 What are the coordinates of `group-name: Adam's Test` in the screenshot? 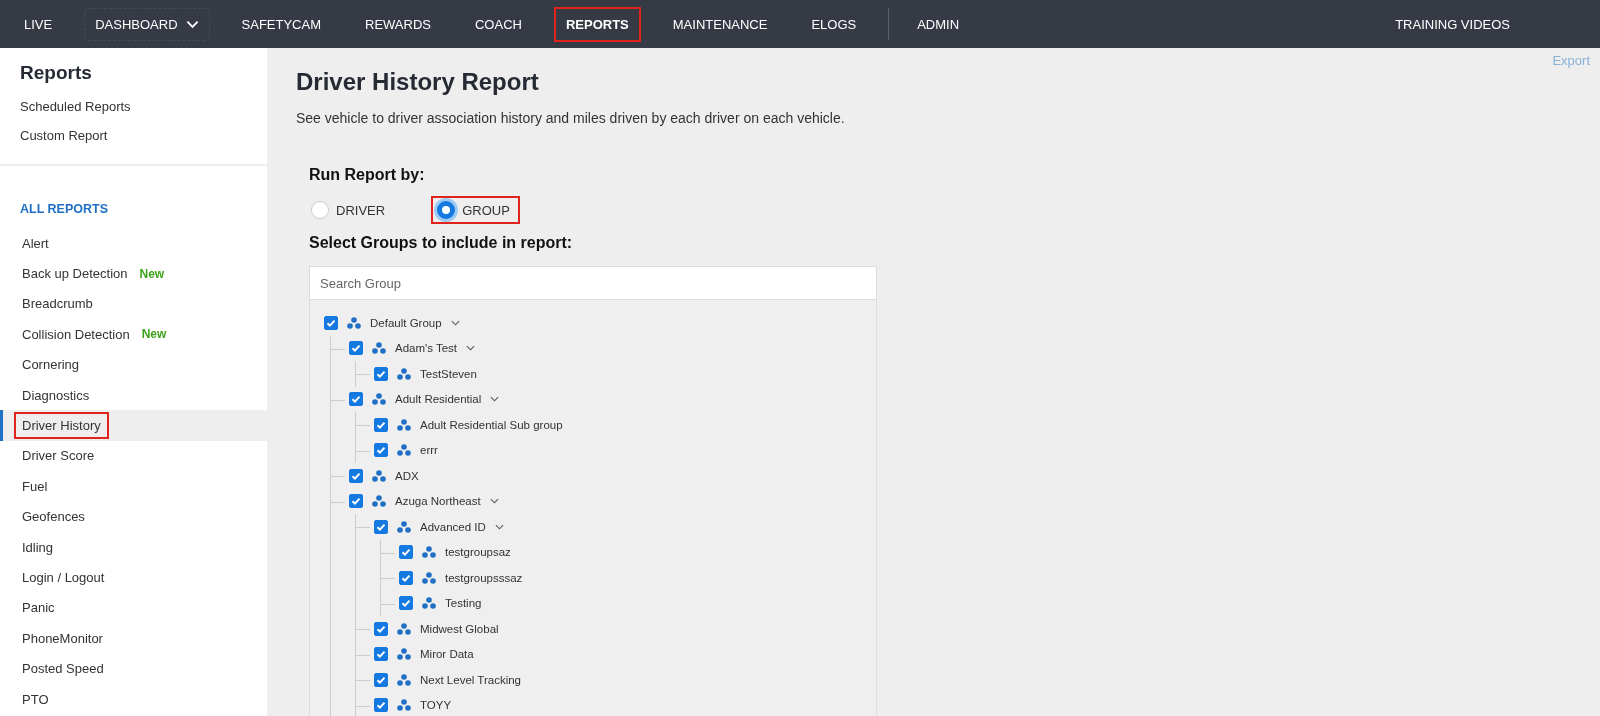 It's located at (426, 348).